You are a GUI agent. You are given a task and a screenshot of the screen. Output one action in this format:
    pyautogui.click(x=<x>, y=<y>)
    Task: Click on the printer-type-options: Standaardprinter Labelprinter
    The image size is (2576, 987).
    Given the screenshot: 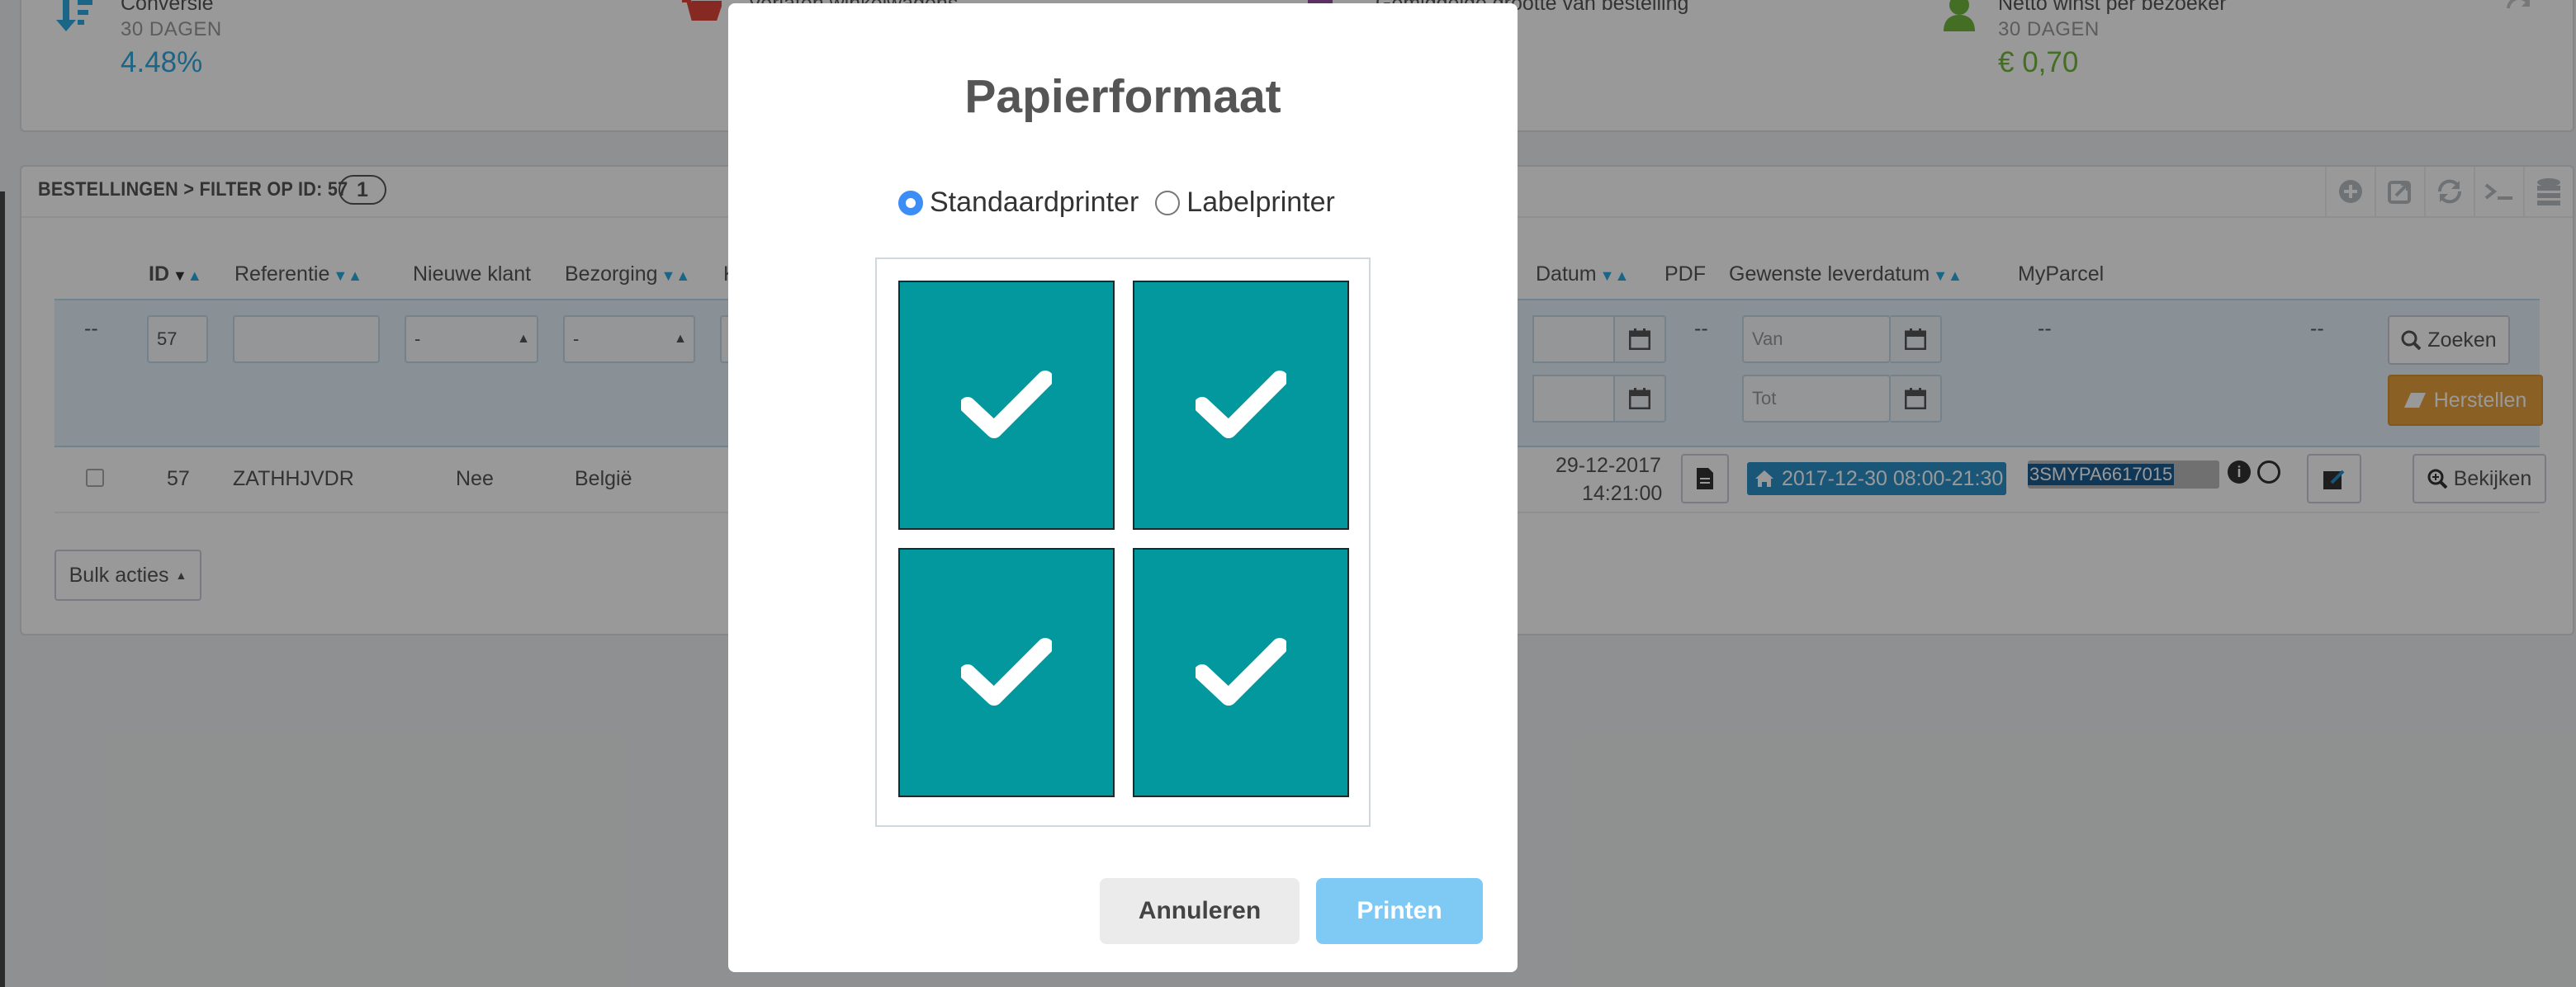 What is the action you would take?
    pyautogui.click(x=1116, y=203)
    